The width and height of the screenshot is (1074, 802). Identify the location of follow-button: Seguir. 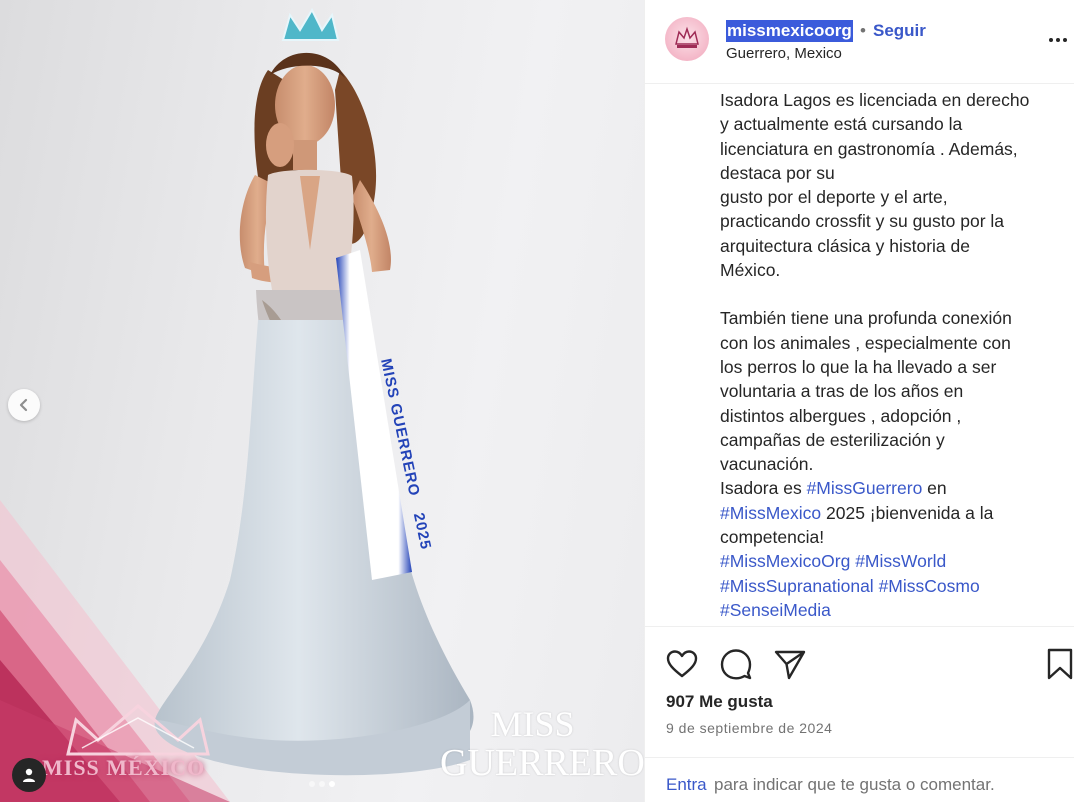
(899, 31).